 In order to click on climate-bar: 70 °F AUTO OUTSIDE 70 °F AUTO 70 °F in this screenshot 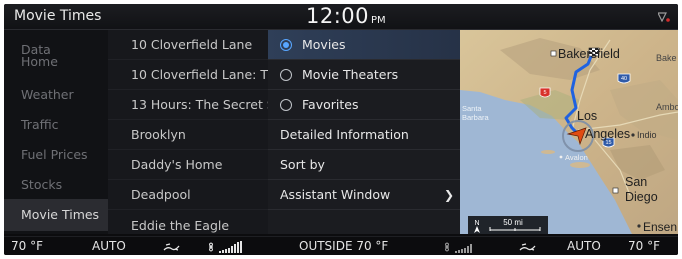, I will do `click(341, 245)`.